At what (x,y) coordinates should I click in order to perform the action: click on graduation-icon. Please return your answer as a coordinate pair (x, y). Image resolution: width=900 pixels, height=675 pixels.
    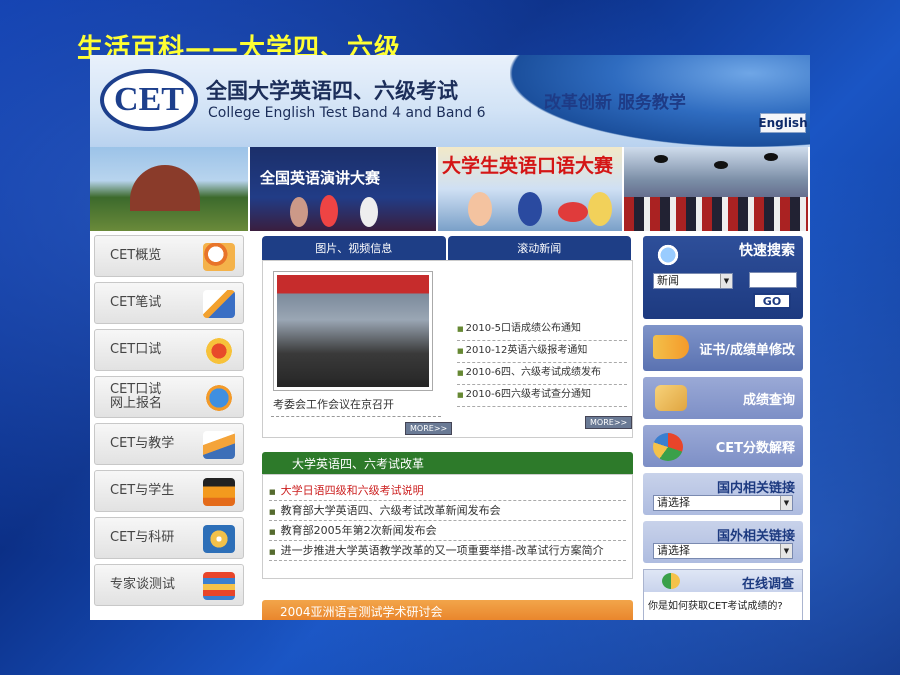
    Looking at the image, I should click on (219, 492).